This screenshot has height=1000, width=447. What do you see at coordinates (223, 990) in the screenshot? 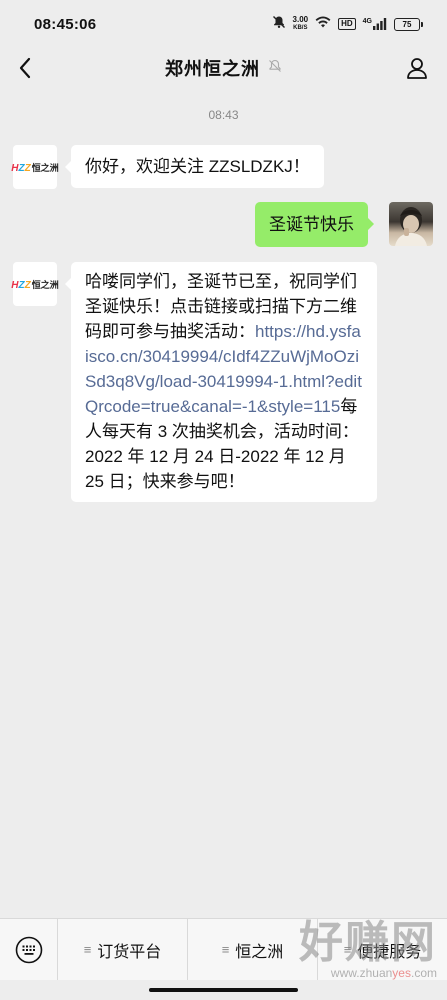
I see `home-indicator` at bounding box center [223, 990].